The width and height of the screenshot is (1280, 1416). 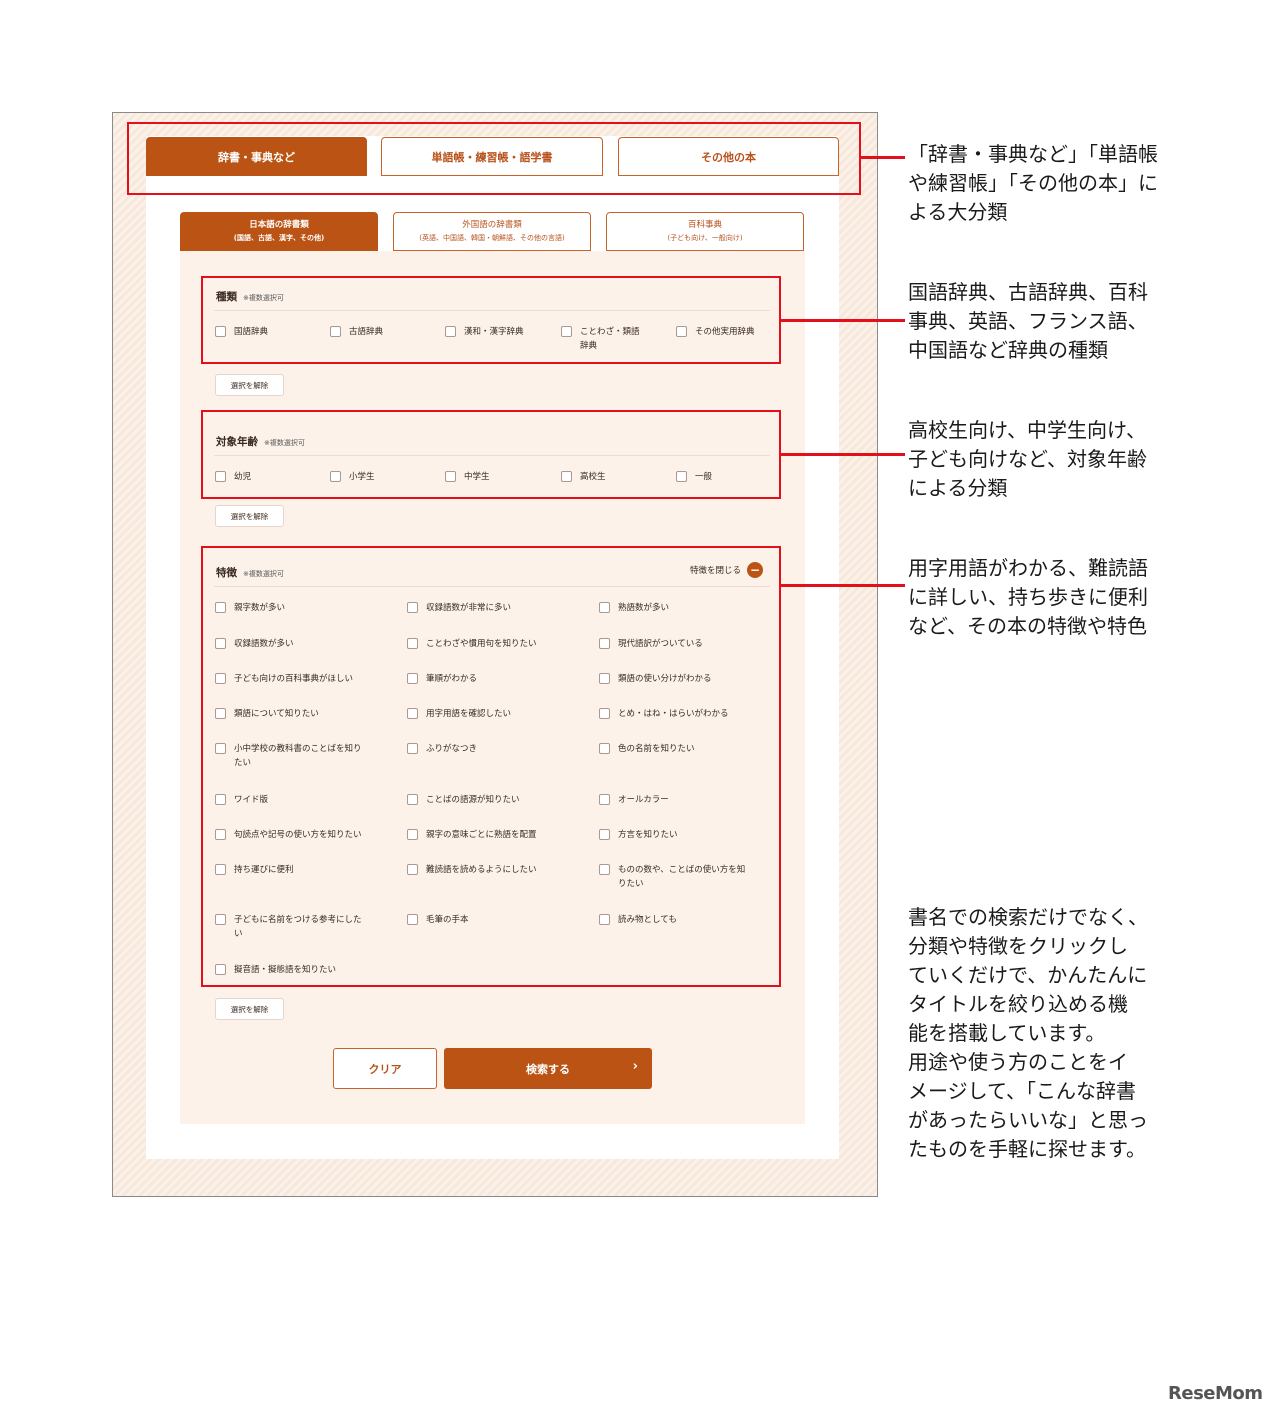 What do you see at coordinates (705, 231) in the screenshot?
I see `subtab-encyclopedias: 百科事典 (子ども向け、一般向け)` at bounding box center [705, 231].